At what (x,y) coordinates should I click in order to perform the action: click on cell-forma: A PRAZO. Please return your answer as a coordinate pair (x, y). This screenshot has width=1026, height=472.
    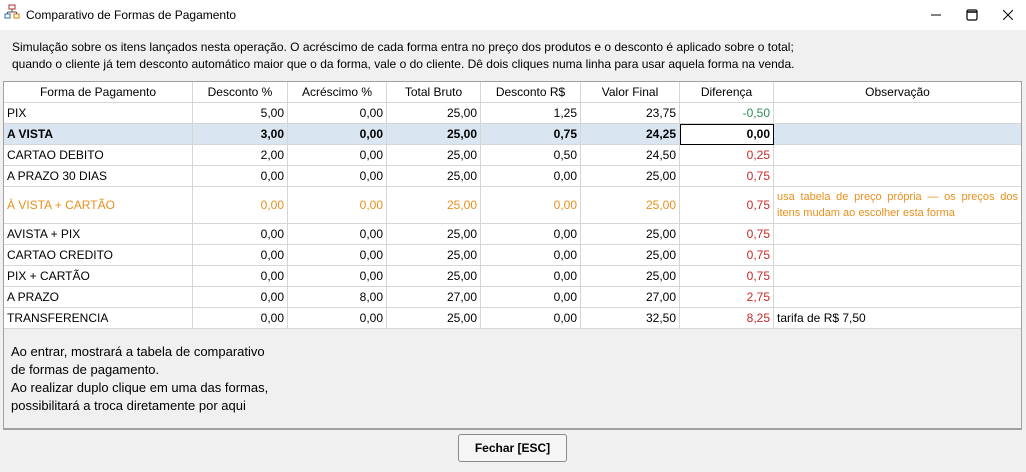
    Looking at the image, I should click on (98, 297).